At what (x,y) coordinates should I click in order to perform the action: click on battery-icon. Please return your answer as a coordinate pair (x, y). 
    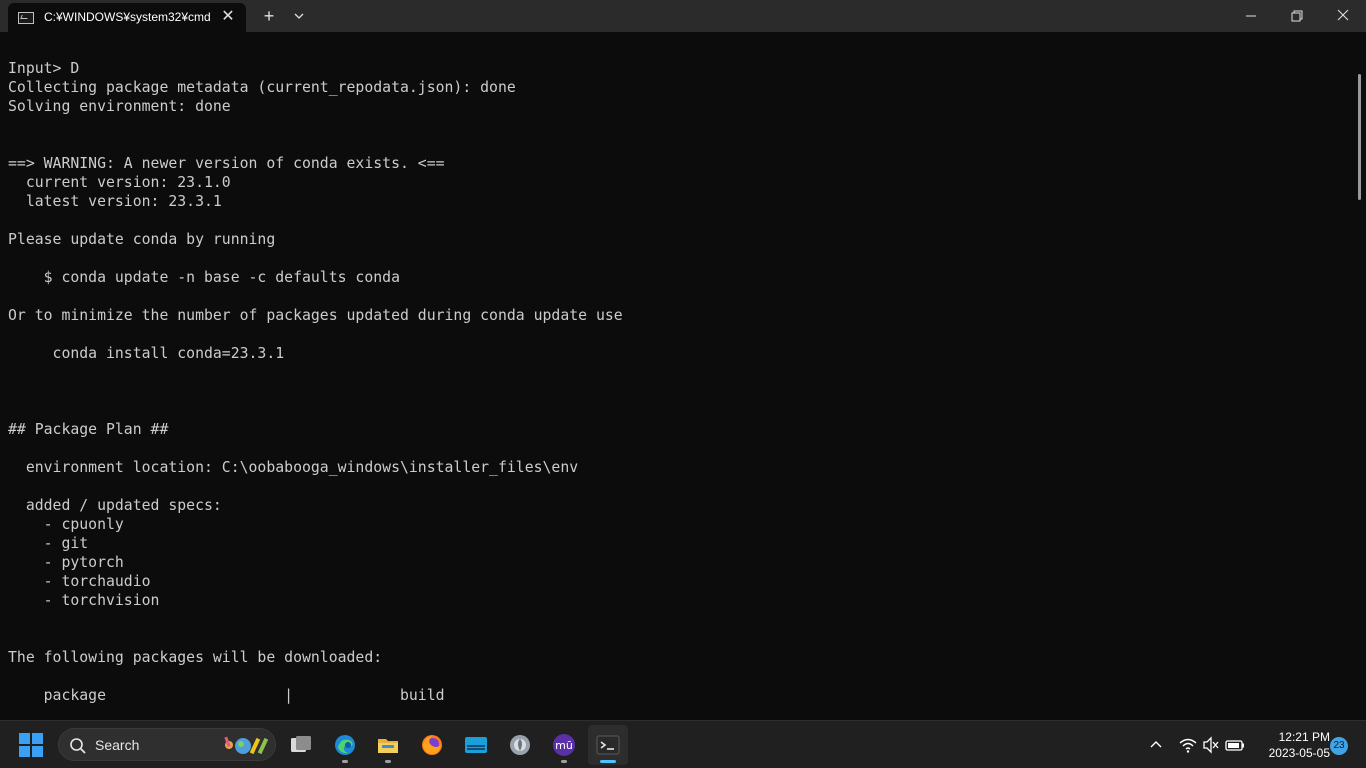
    Looking at the image, I should click on (1234, 745).